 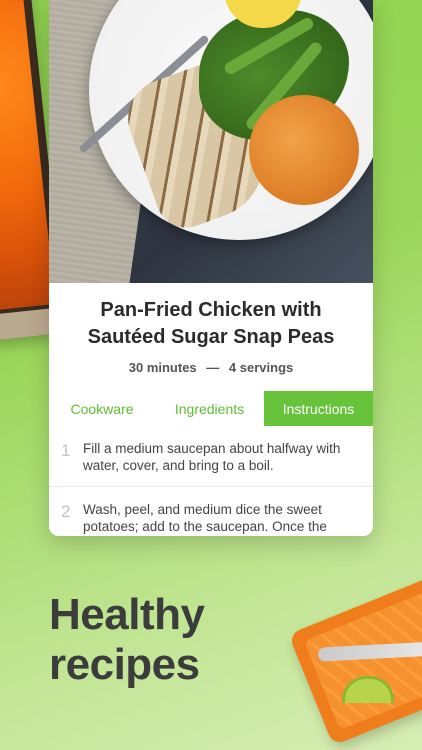 I want to click on recipe-meta: 30 minutes — 4 servings, so click(x=211, y=367).